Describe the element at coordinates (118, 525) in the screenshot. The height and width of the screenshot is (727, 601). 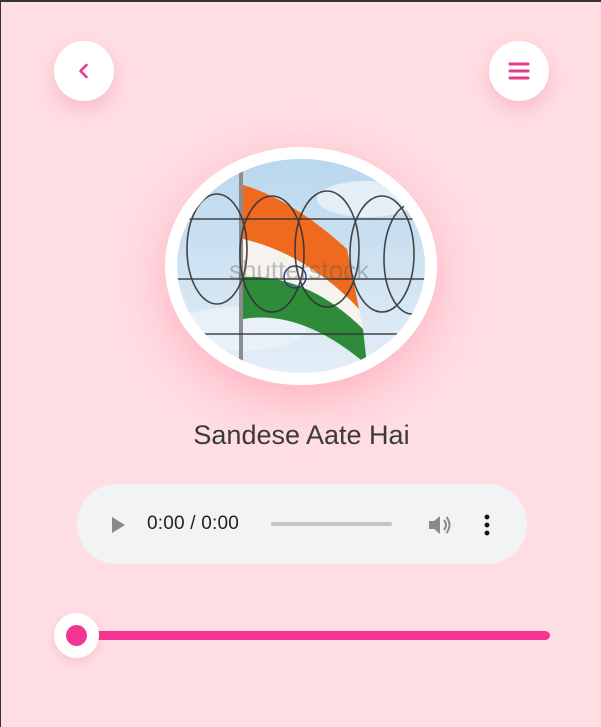
I see `play-icon` at that location.